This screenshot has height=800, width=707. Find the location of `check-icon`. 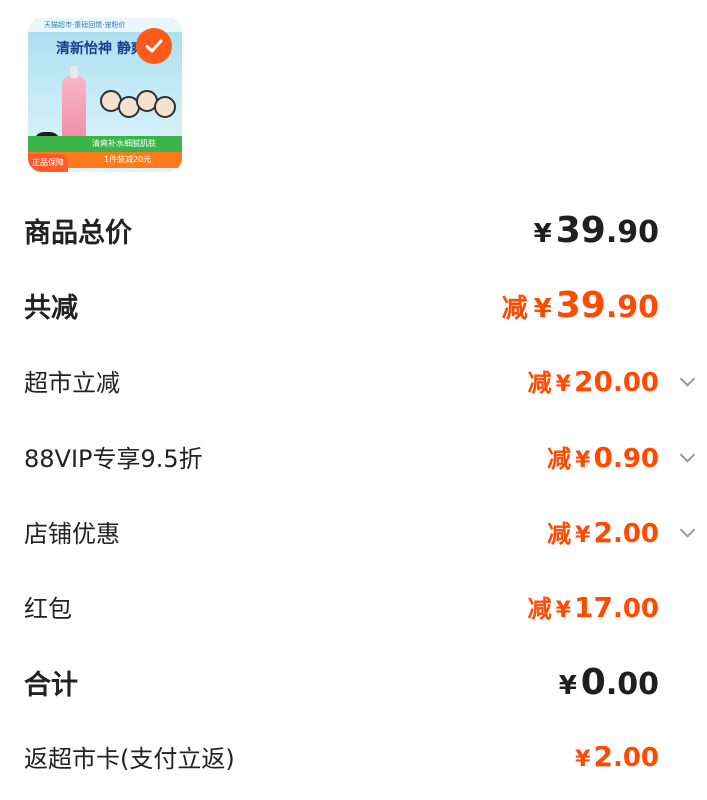

check-icon is located at coordinates (154, 46).